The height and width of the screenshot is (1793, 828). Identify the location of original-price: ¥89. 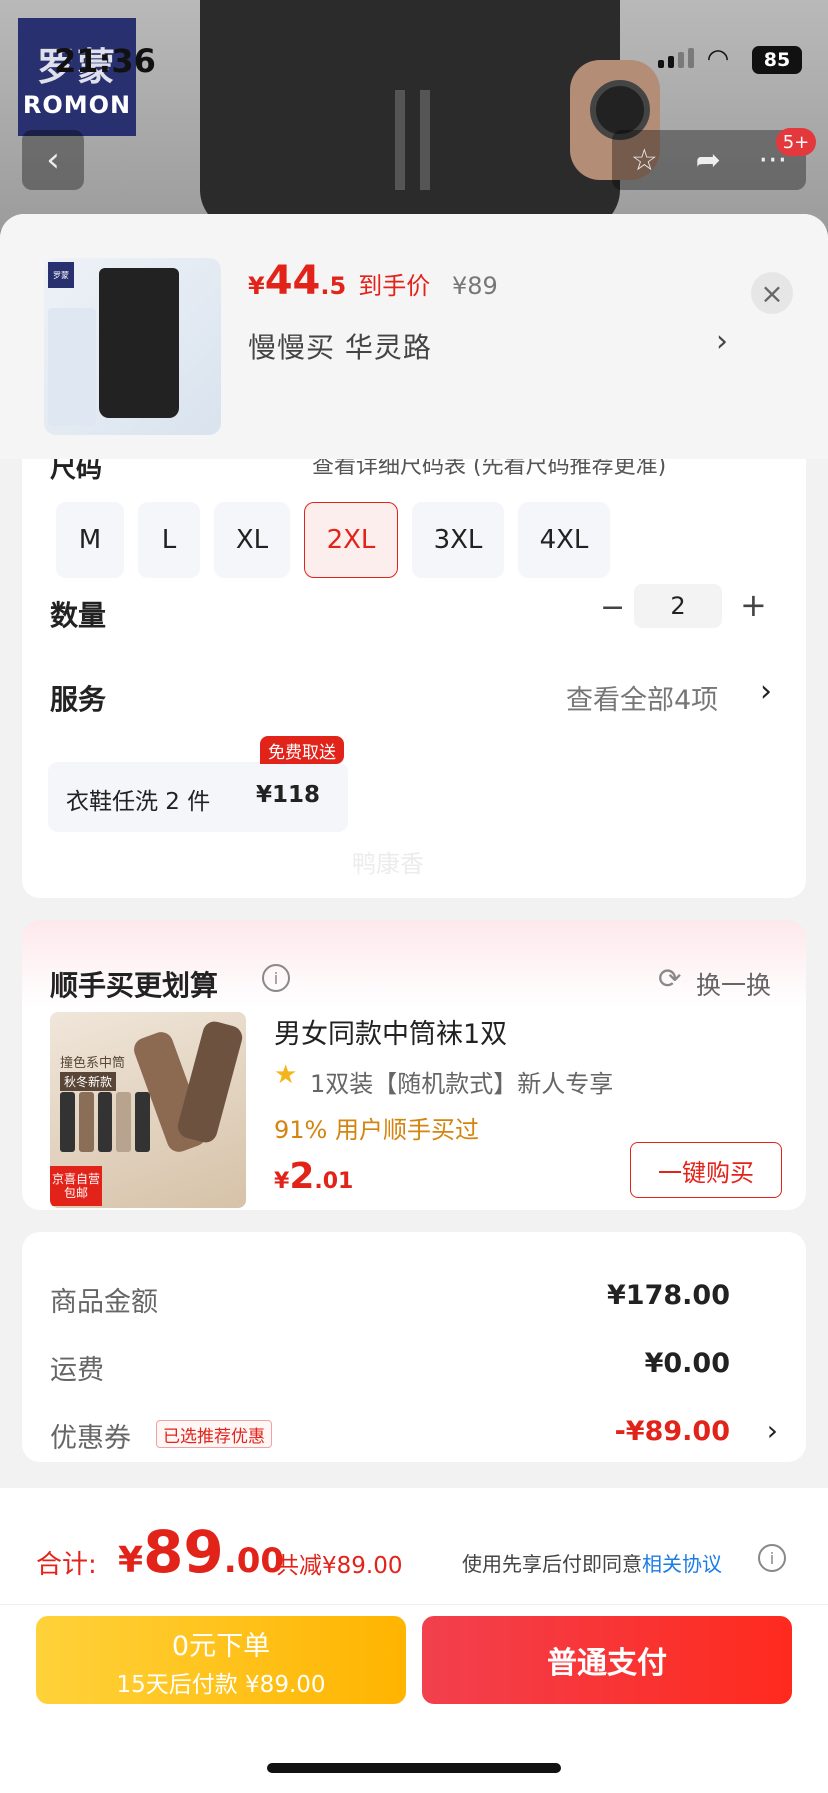
(475, 286).